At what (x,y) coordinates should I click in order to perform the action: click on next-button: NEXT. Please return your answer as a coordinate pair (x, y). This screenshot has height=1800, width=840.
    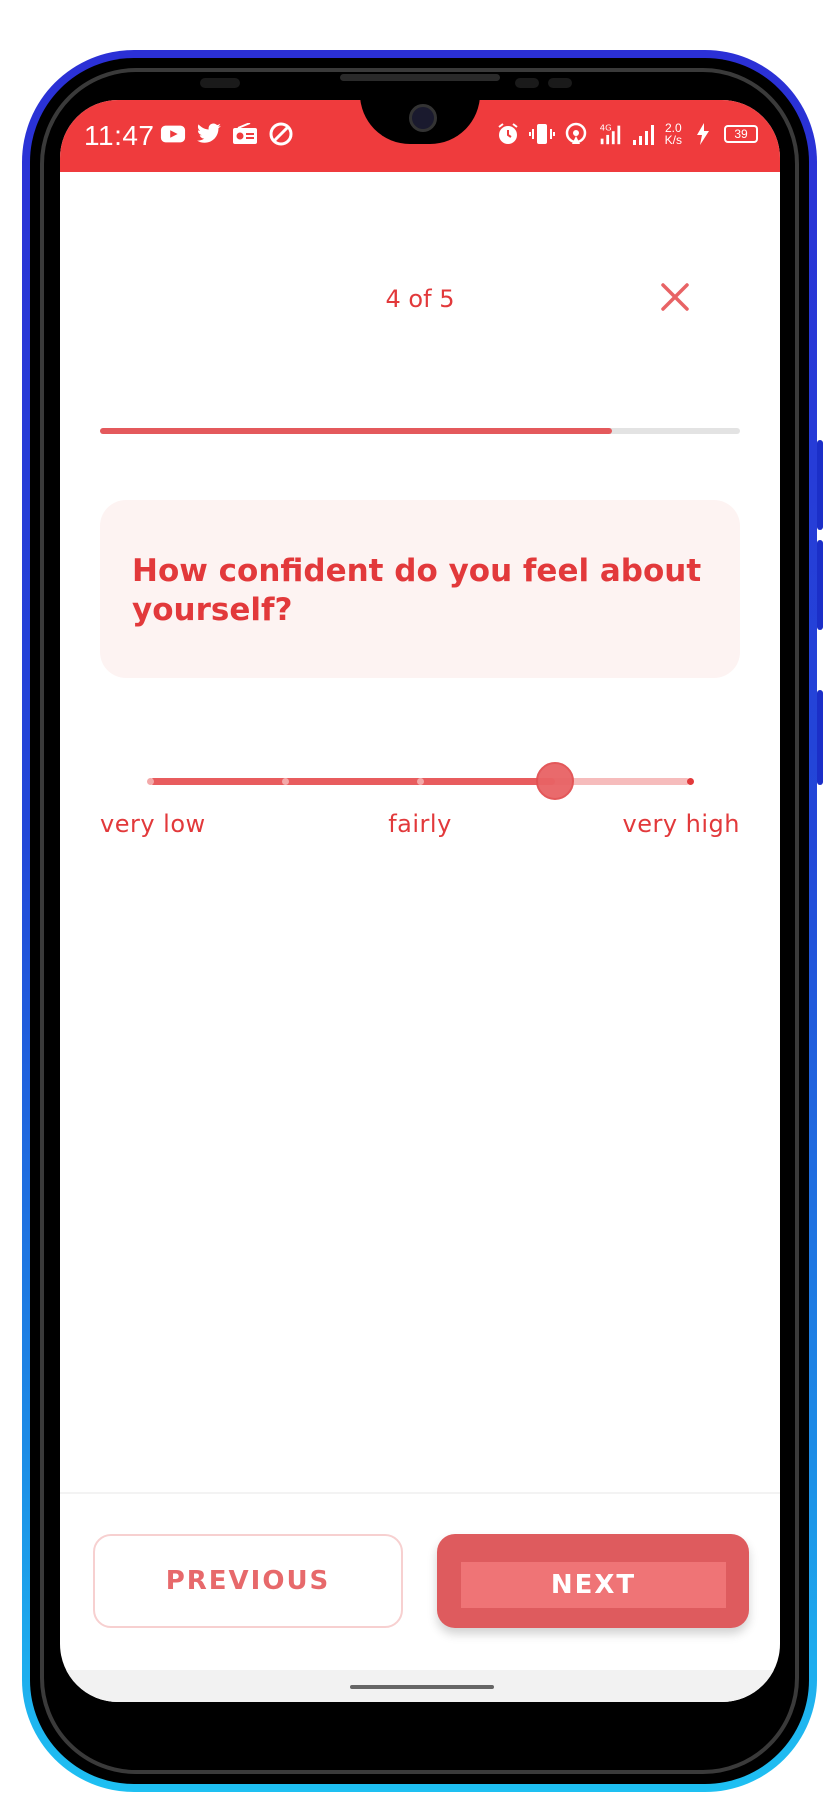
    Looking at the image, I should click on (593, 1581).